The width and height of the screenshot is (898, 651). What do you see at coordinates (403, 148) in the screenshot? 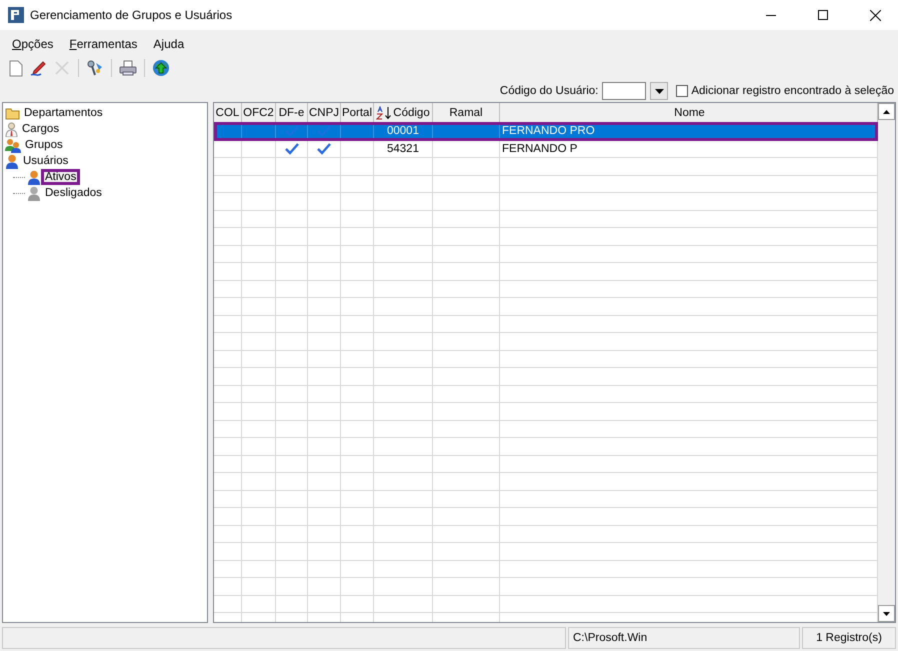
I see `table-cell: 54321` at bounding box center [403, 148].